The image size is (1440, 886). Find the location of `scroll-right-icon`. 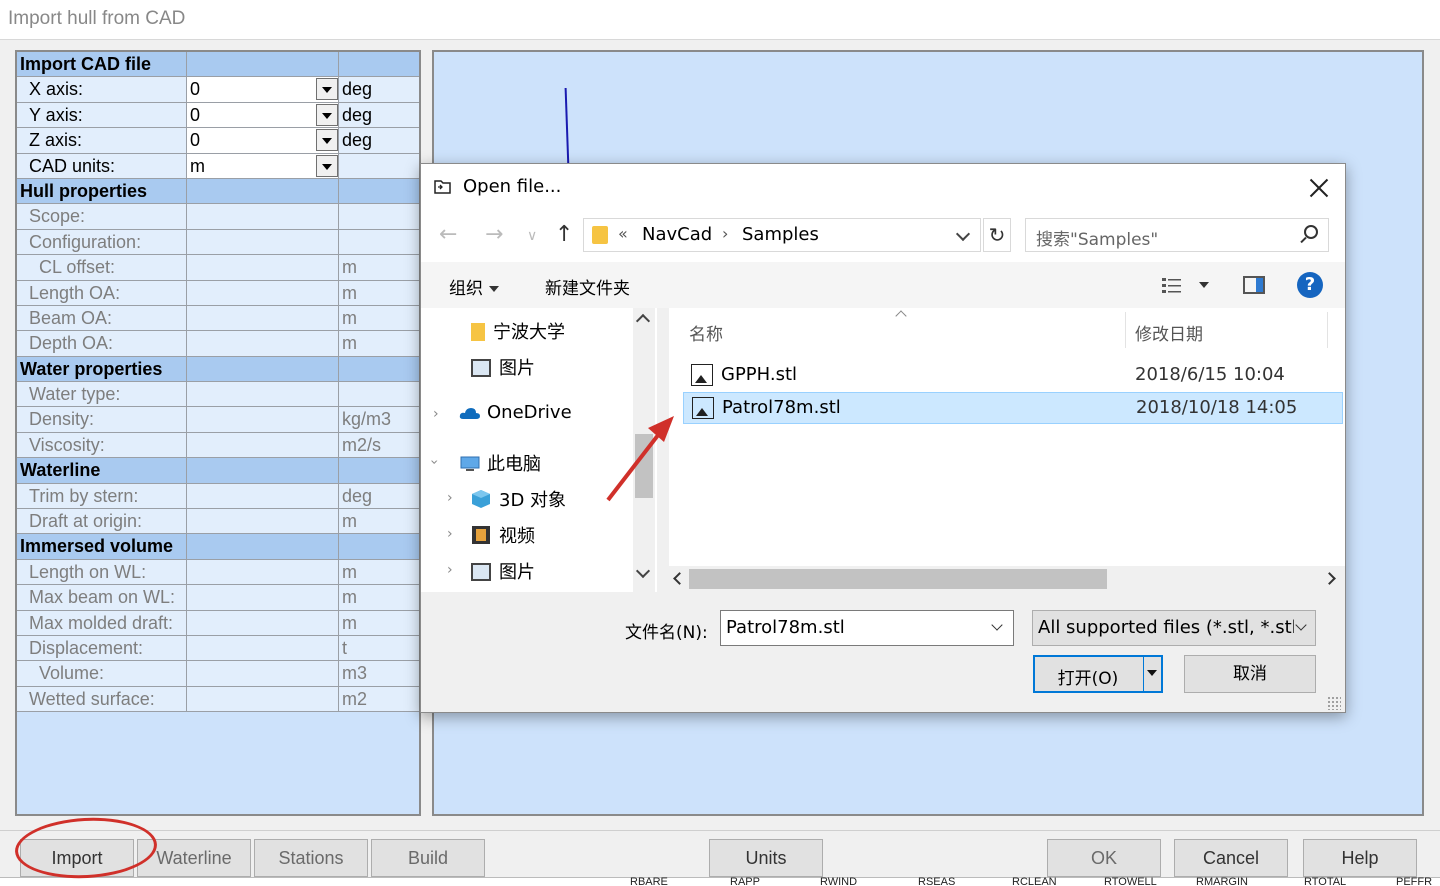

scroll-right-icon is located at coordinates (1329, 578).